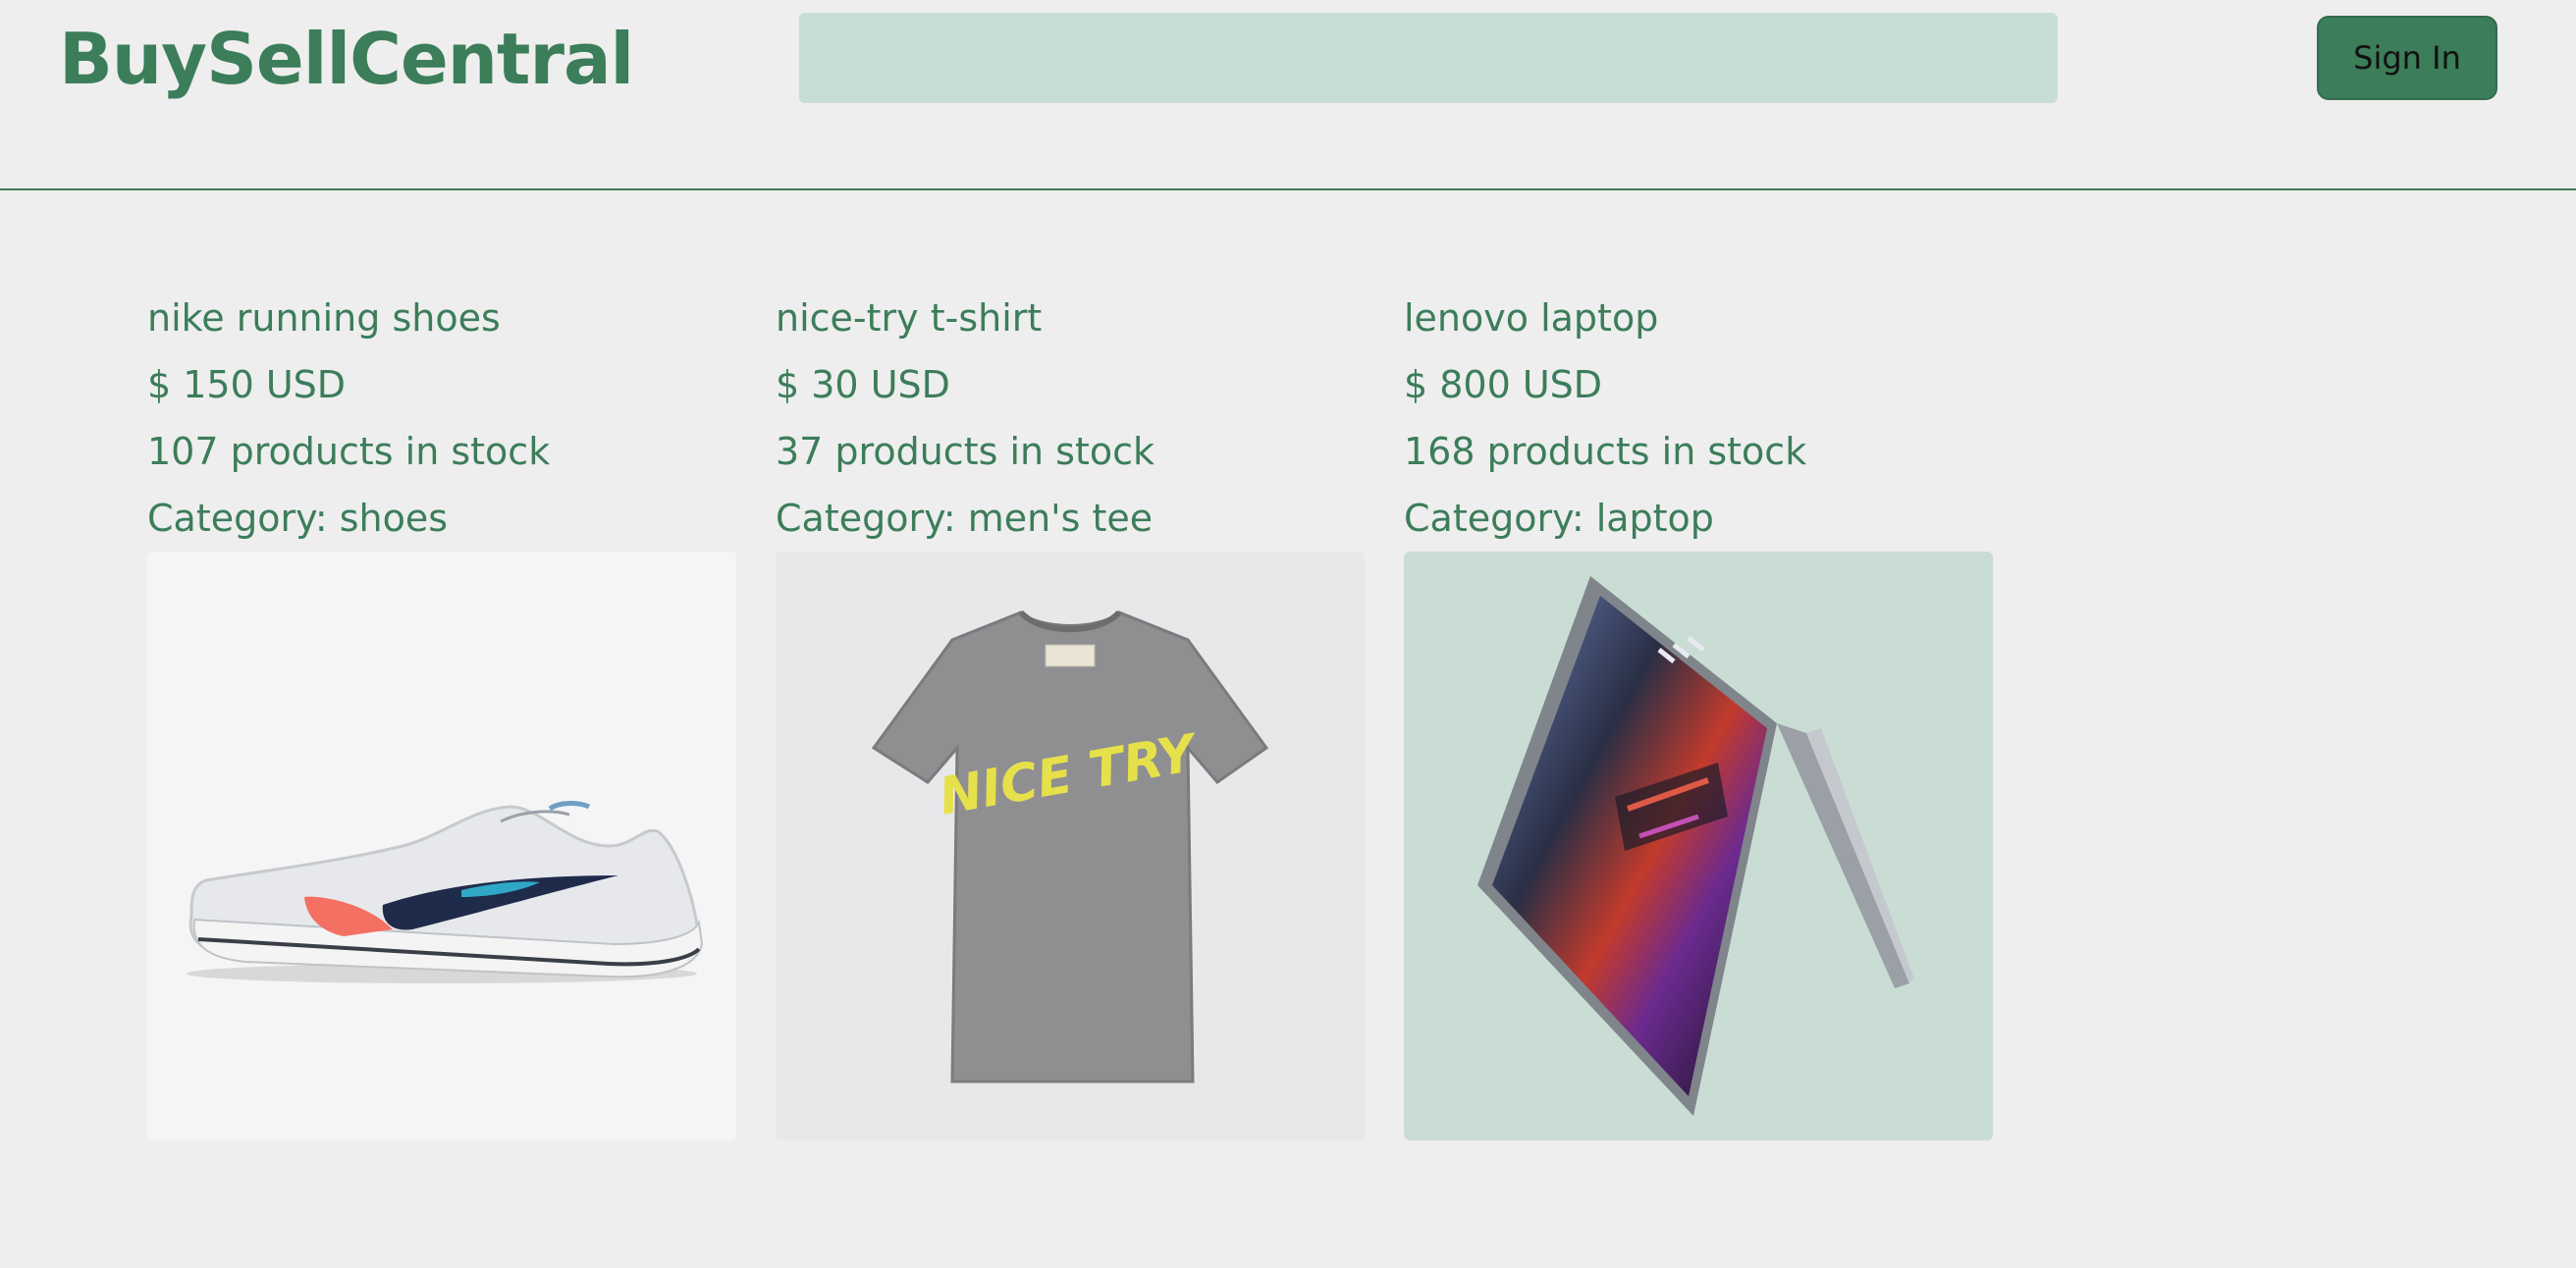  I want to click on search-input, so click(1428, 58).